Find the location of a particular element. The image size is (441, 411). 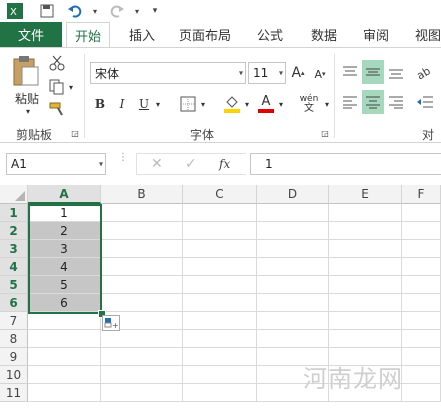

column-header-f: F is located at coordinates (421, 194).